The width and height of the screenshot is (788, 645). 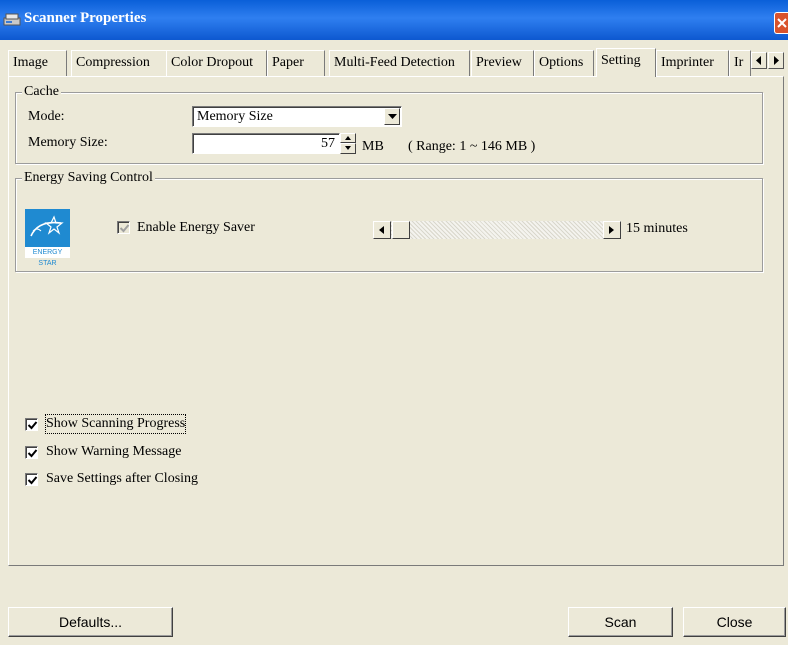 I want to click on tab-image: Image, so click(x=37, y=63).